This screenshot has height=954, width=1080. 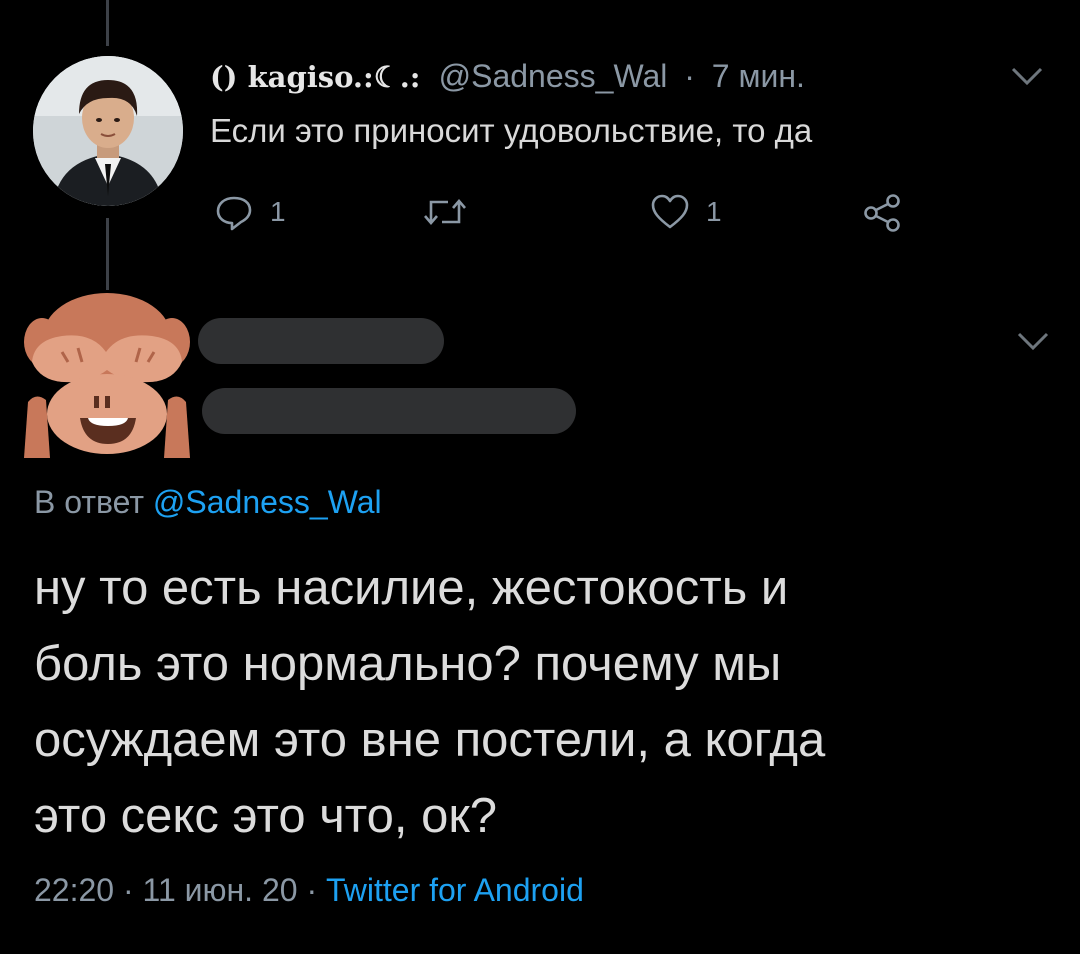 I want to click on tweet-text-line: боль это нормально? почему мы, so click(x=408, y=664).